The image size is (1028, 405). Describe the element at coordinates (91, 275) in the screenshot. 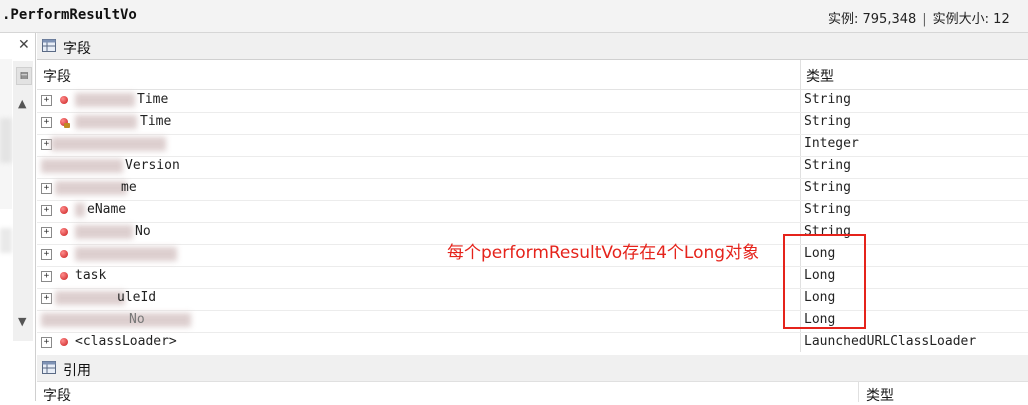

I see `field-name: task` at that location.